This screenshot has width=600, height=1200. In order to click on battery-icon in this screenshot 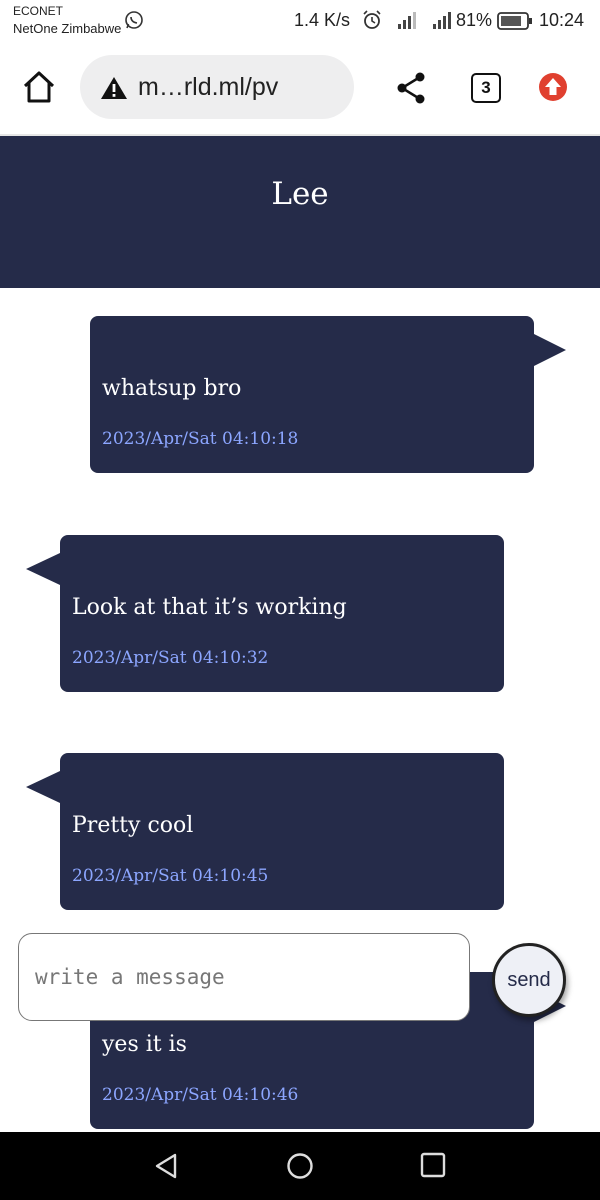, I will do `click(514, 21)`.